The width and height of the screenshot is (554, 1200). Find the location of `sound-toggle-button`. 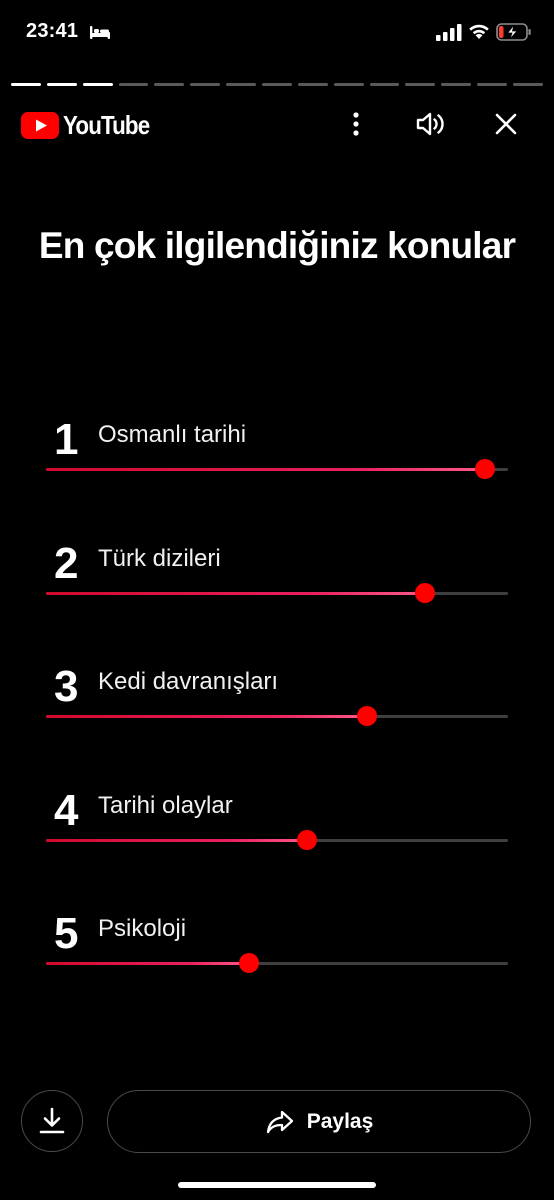

sound-toggle-button is located at coordinates (430, 124).